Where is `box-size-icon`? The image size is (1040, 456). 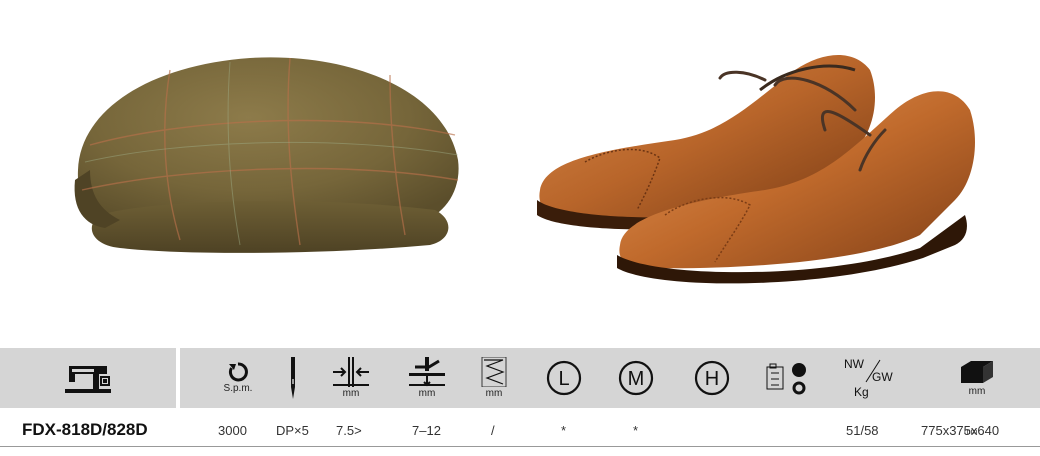 box-size-icon is located at coordinates (977, 372).